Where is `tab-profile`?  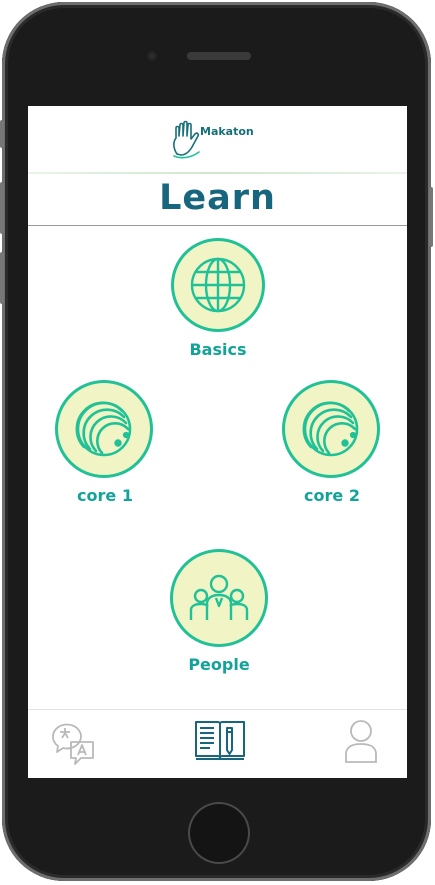
tab-profile is located at coordinates (361, 741).